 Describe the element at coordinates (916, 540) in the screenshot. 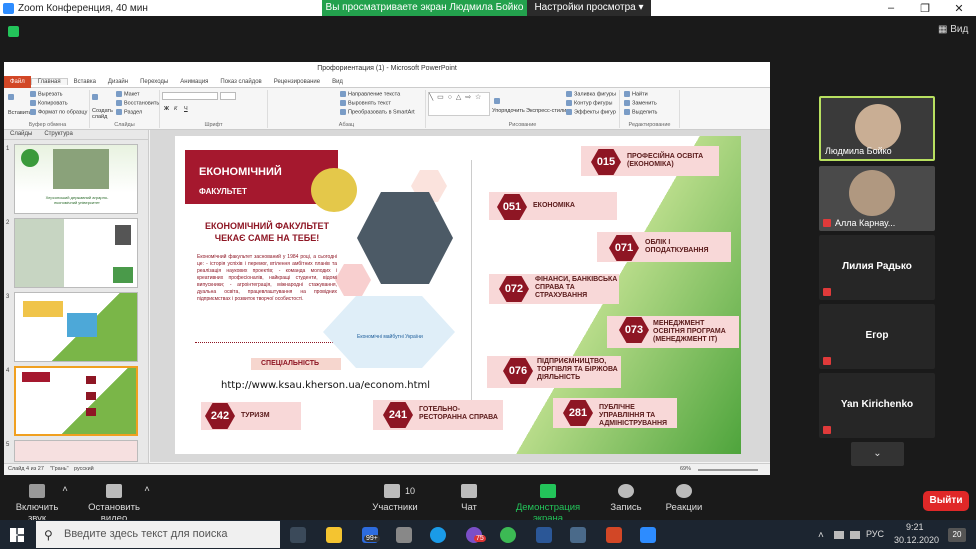

I see `clock-date: 30.12.2020` at that location.